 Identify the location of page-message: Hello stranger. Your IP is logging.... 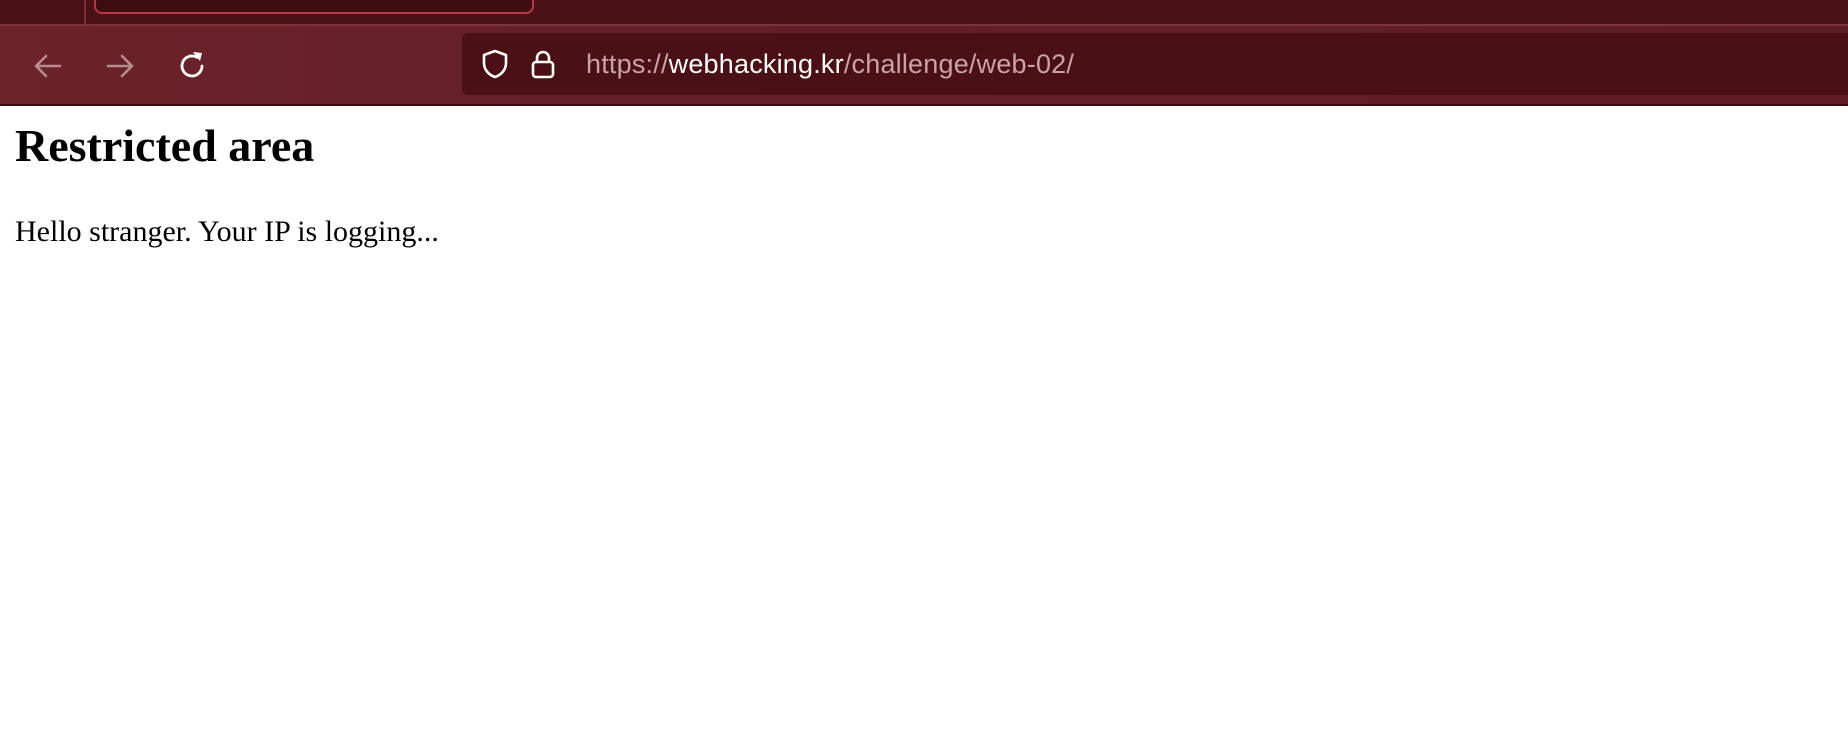
(227, 231).